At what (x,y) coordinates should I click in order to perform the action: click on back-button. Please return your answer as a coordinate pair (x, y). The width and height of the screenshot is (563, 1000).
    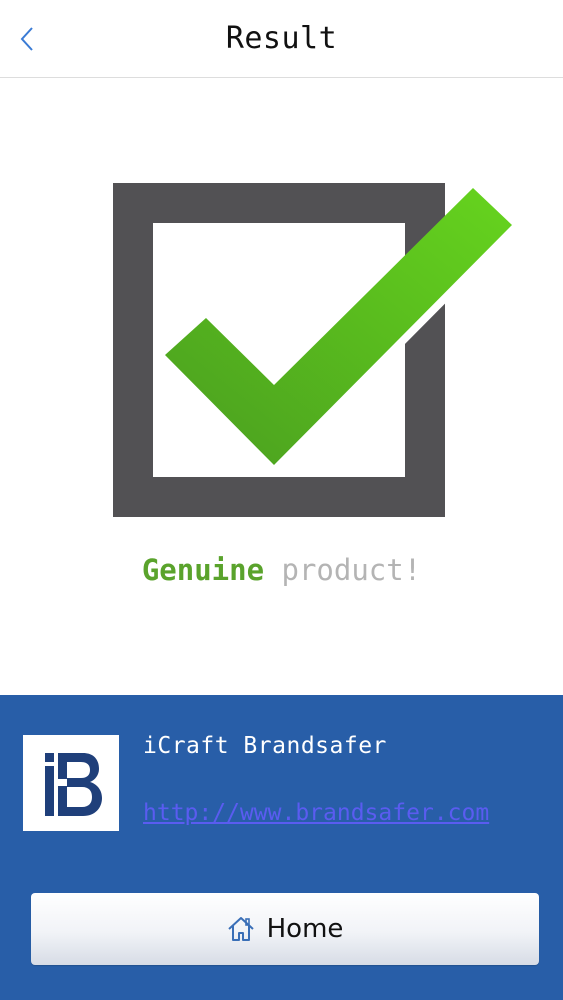
    Looking at the image, I should click on (27, 39).